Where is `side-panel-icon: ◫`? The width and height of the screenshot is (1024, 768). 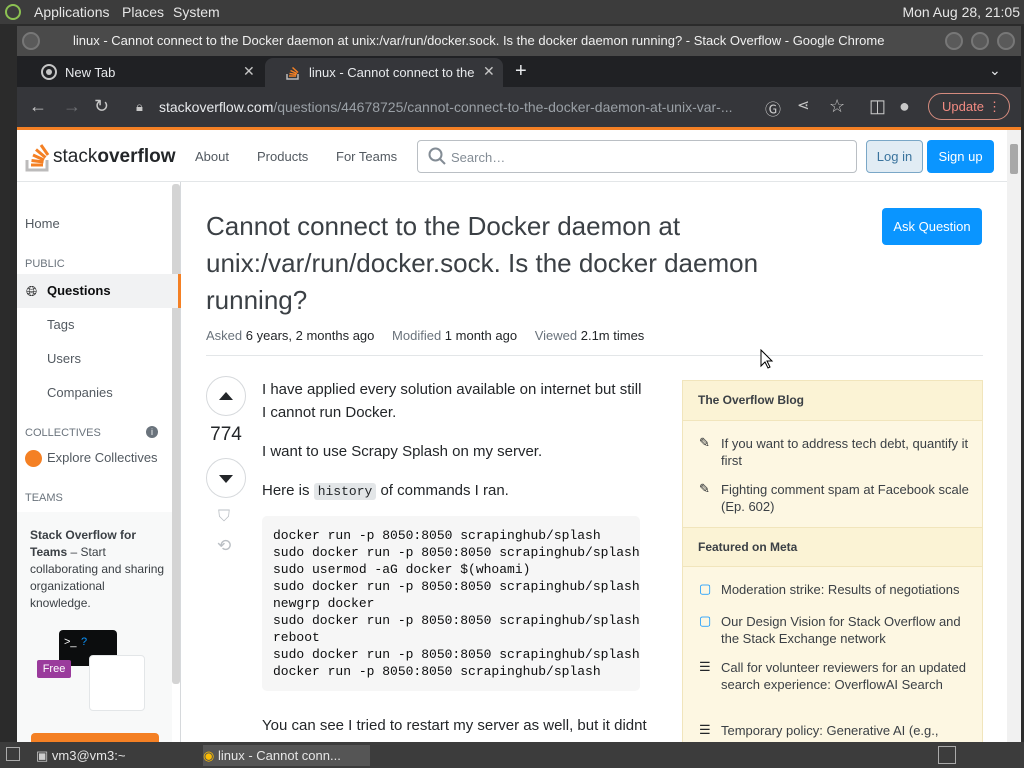
side-panel-icon: ◫ is located at coordinates (877, 106).